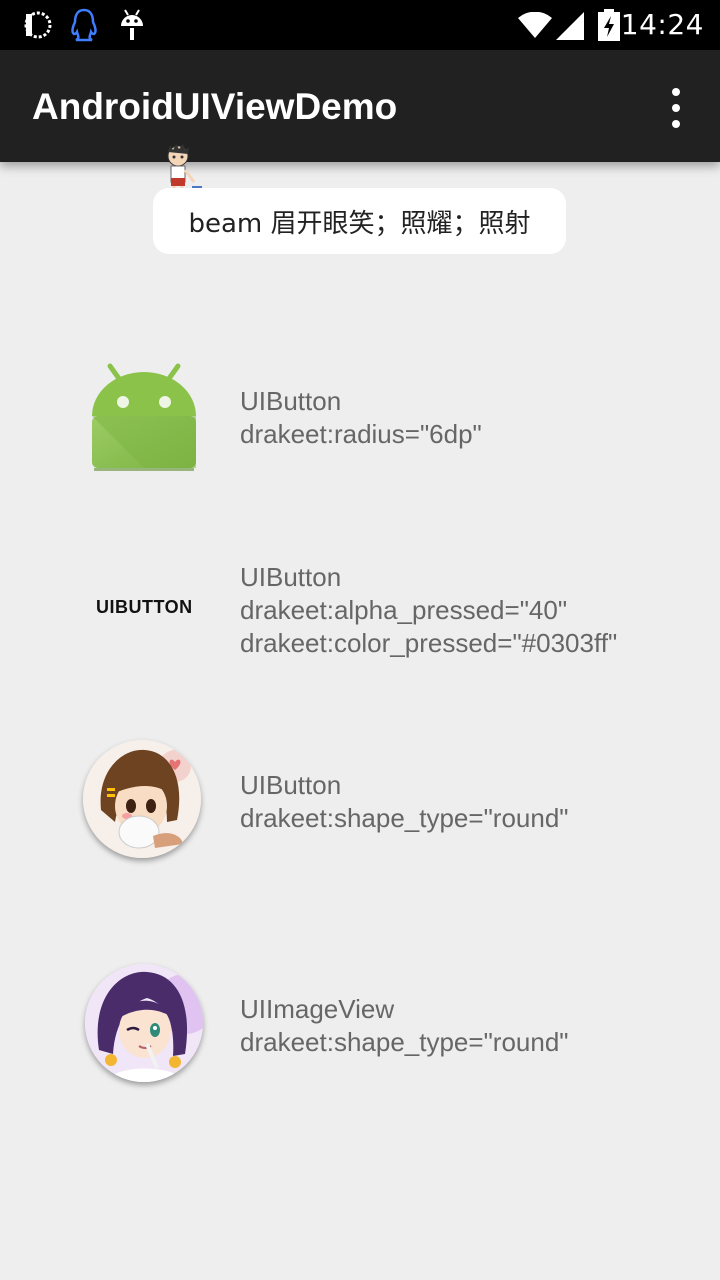 The width and height of the screenshot is (720, 1280). What do you see at coordinates (291, 577) in the screenshot?
I see `row-2-line-1: UIButton` at bounding box center [291, 577].